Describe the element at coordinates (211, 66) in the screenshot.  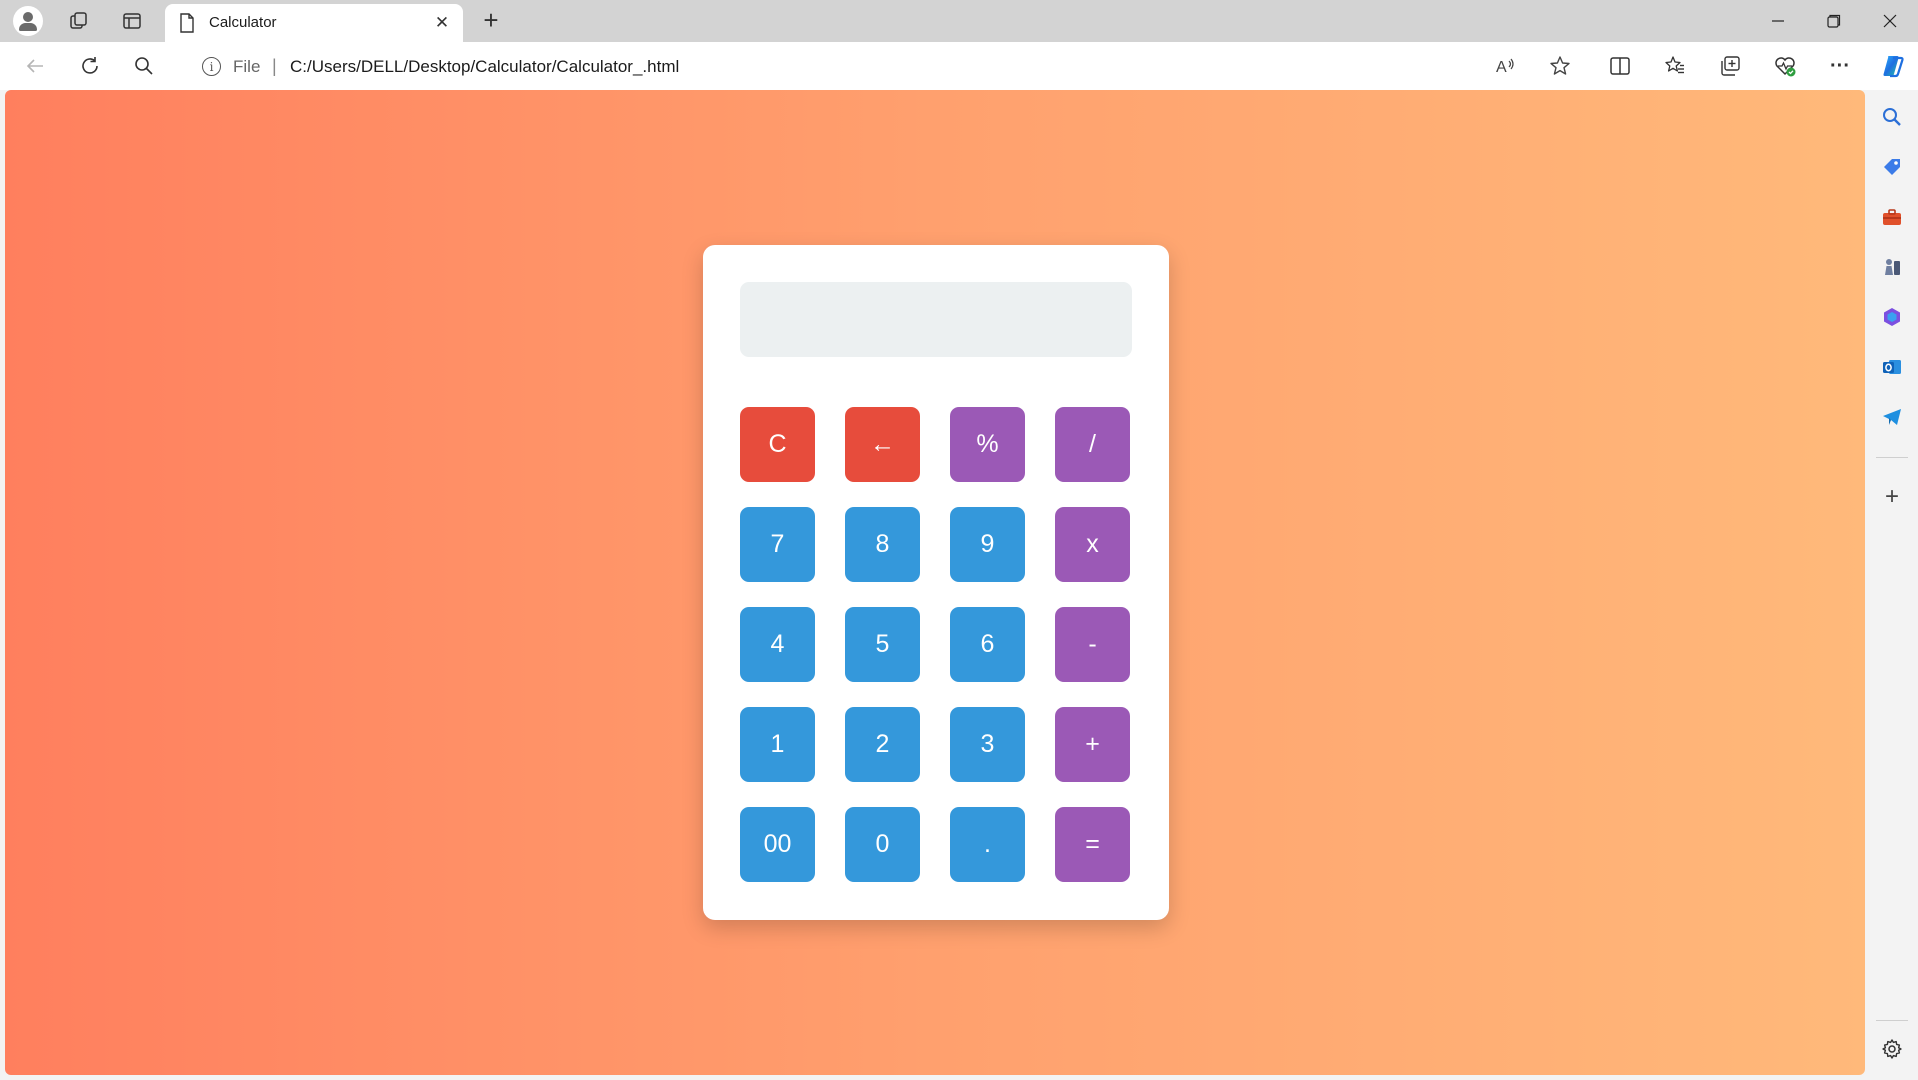
I see `site-info-icon: i` at that location.